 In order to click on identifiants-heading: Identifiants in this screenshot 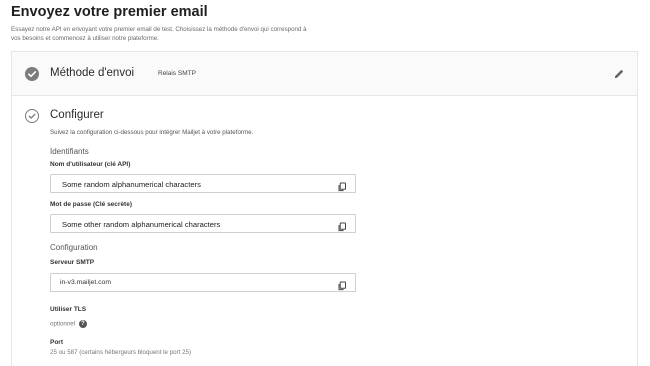, I will do `click(69, 151)`.